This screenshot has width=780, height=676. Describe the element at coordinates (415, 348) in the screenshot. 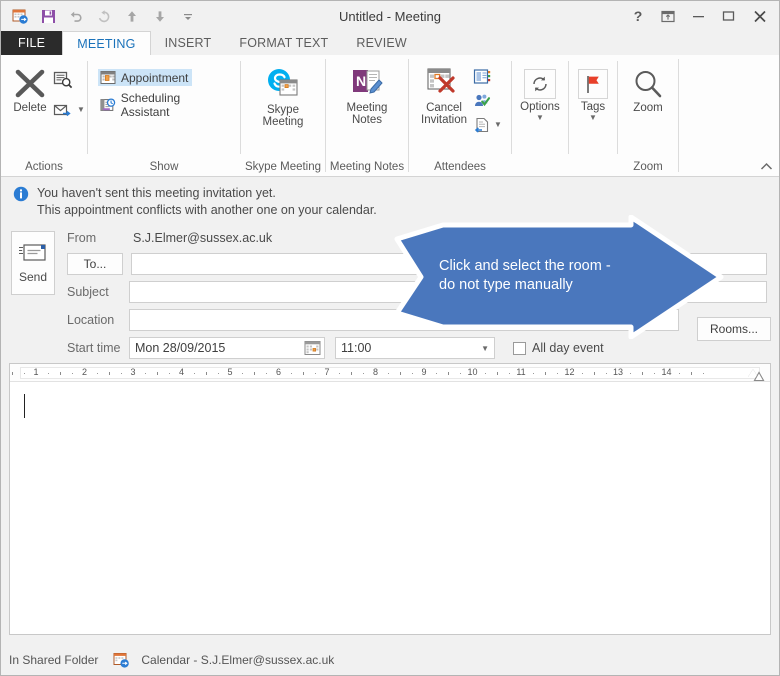

I see `start-time-input: 11:00 ▼` at that location.